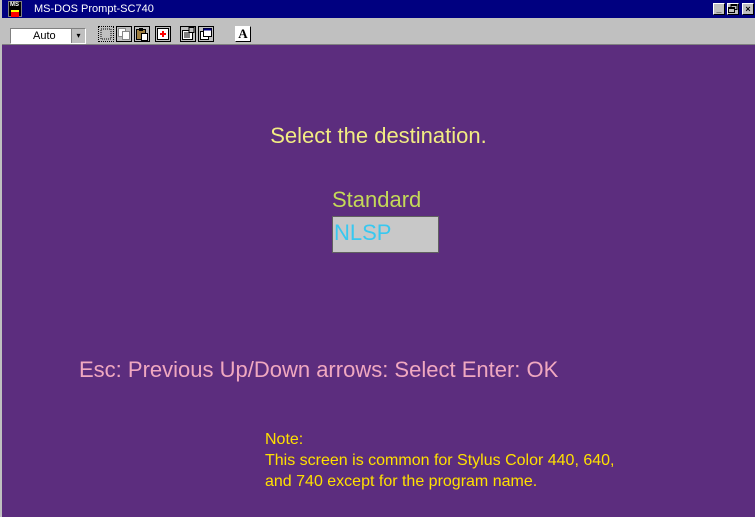  I want to click on background-button, so click(206, 34).